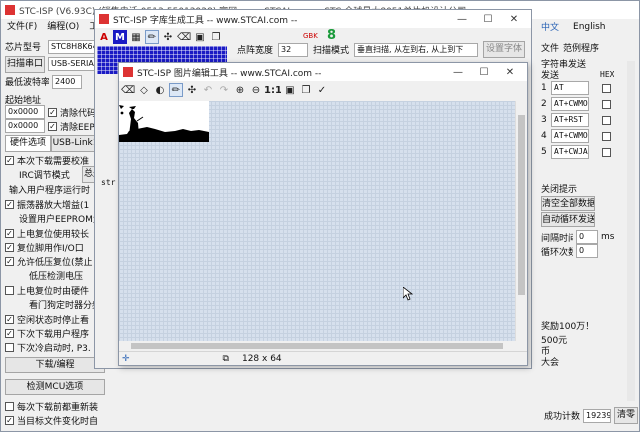 The height and width of the screenshot is (432, 640). What do you see at coordinates (9, 406) in the screenshot?
I see `reload-before-download-checkbox` at bounding box center [9, 406].